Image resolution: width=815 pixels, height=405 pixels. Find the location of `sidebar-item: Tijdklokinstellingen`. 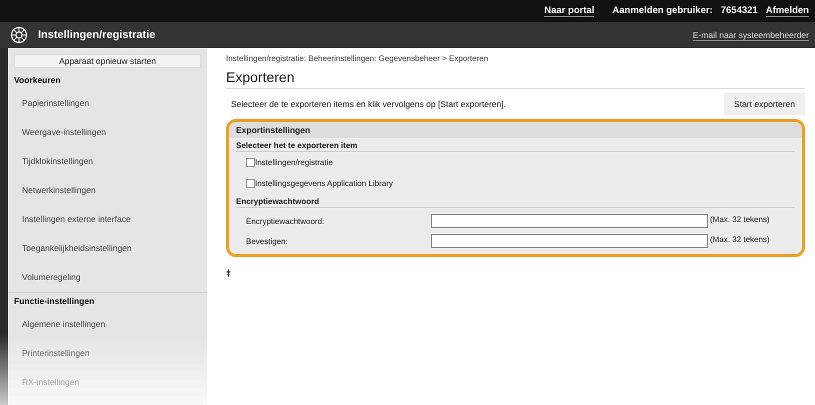

sidebar-item: Tijdklokinstellingen is located at coordinates (107, 161).